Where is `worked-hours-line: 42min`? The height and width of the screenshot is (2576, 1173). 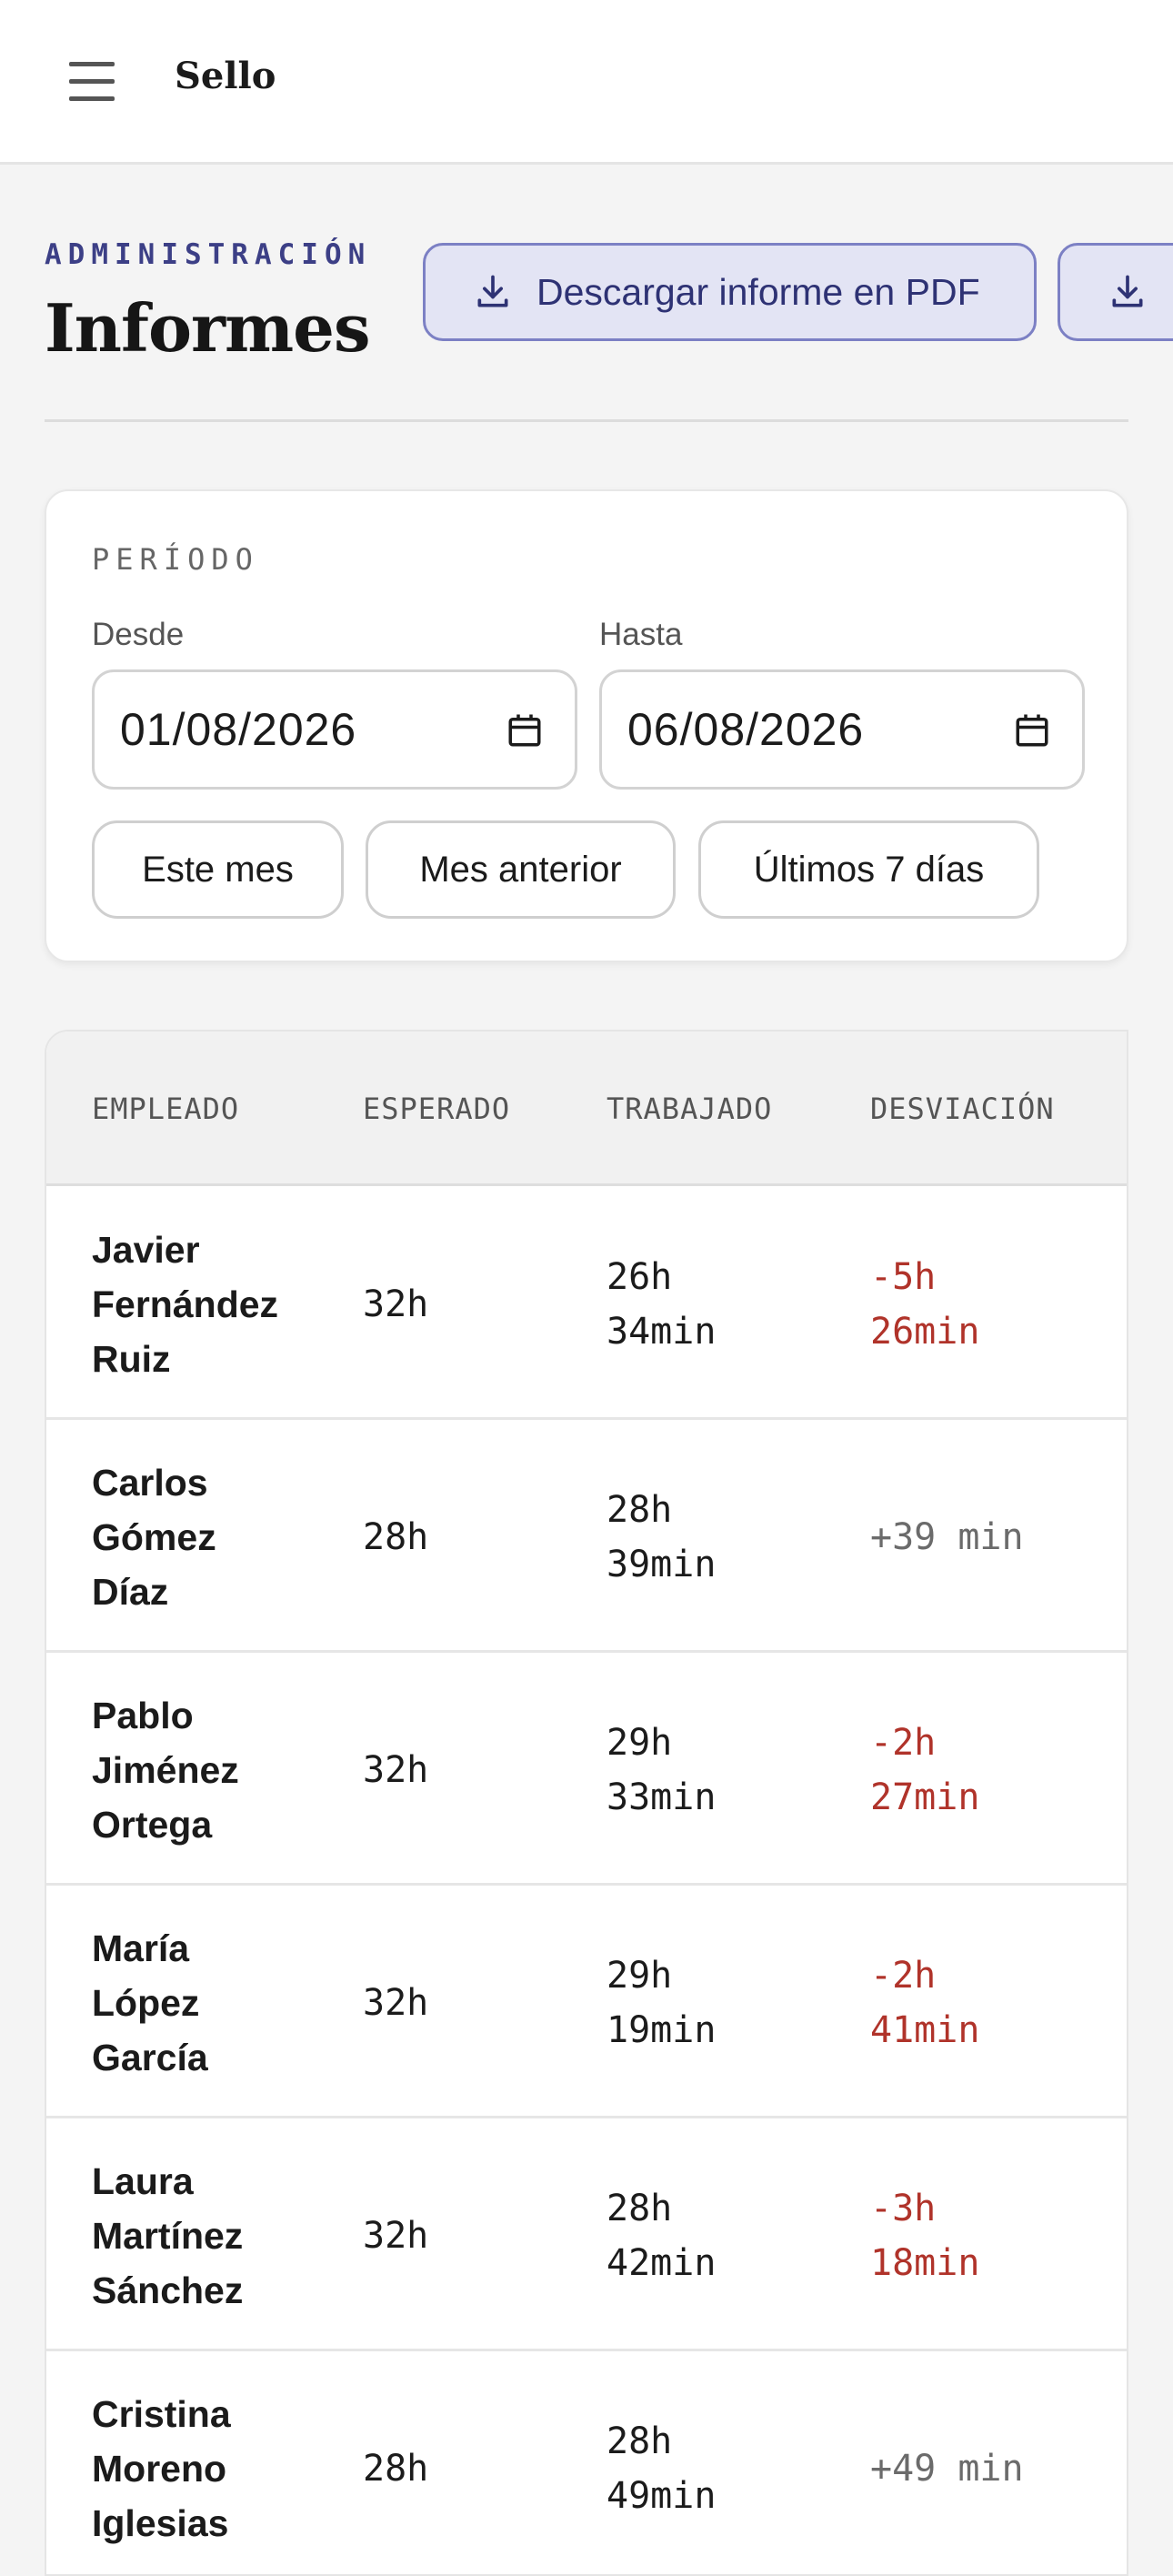 worked-hours-line: 42min is located at coordinates (662, 2262).